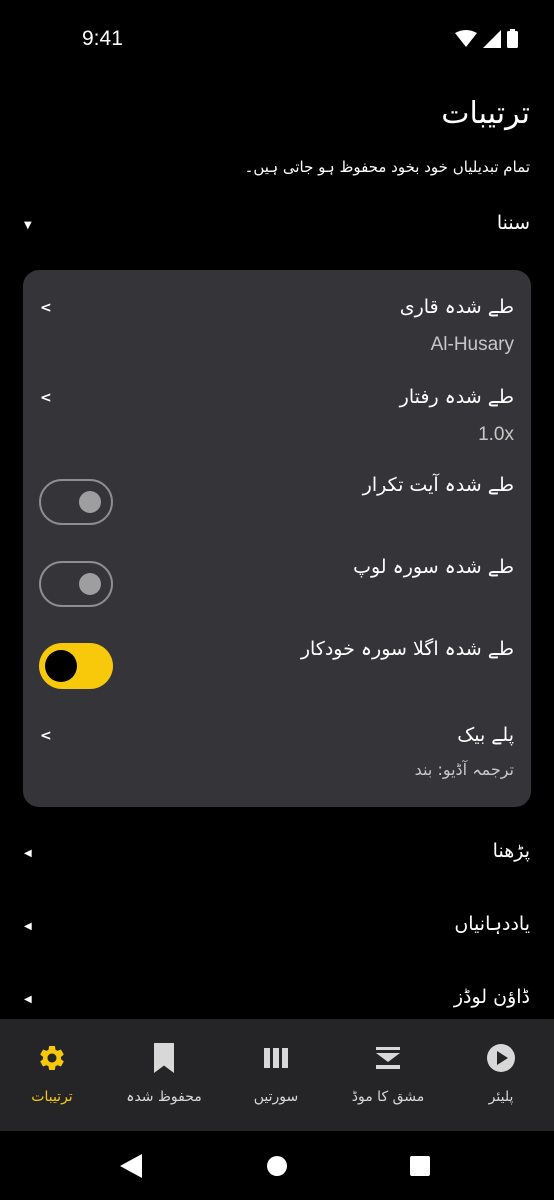  Describe the element at coordinates (388, 1058) in the screenshot. I see `practice-stack-icon` at that location.